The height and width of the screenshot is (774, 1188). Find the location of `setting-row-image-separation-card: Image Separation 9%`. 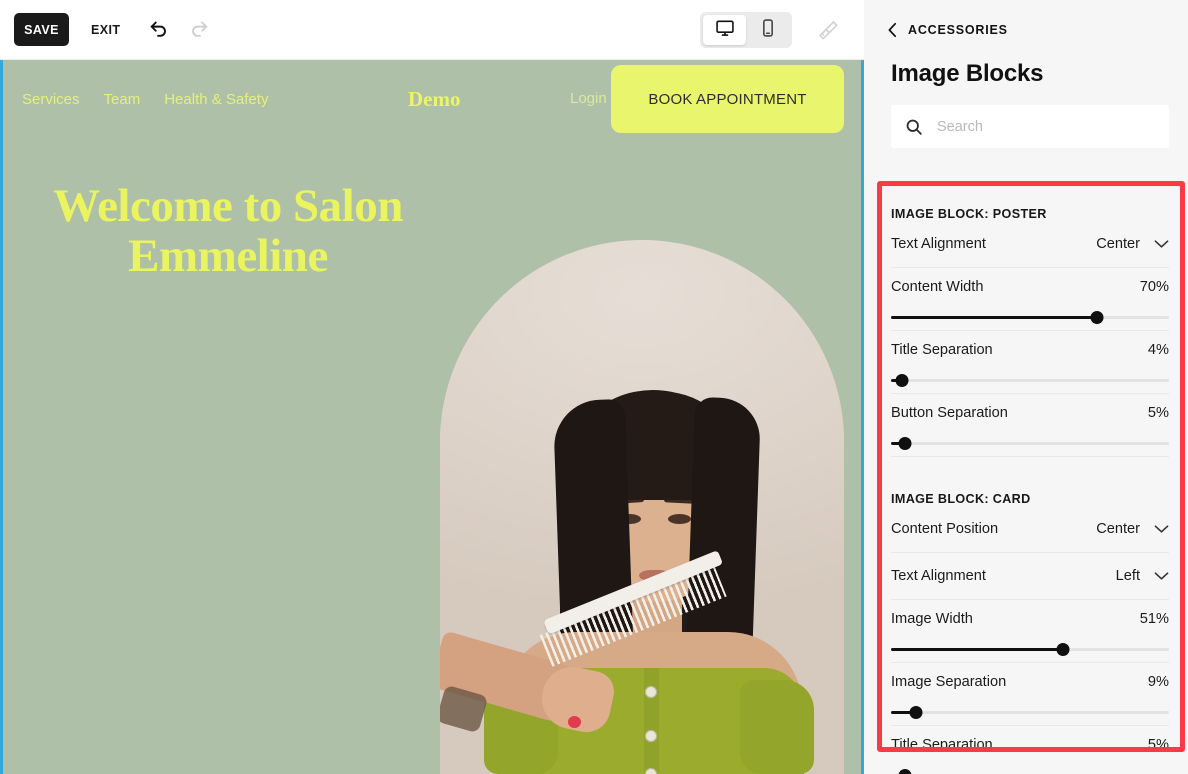

setting-row-image-separation-card: Image Separation 9% is located at coordinates (1030, 694).